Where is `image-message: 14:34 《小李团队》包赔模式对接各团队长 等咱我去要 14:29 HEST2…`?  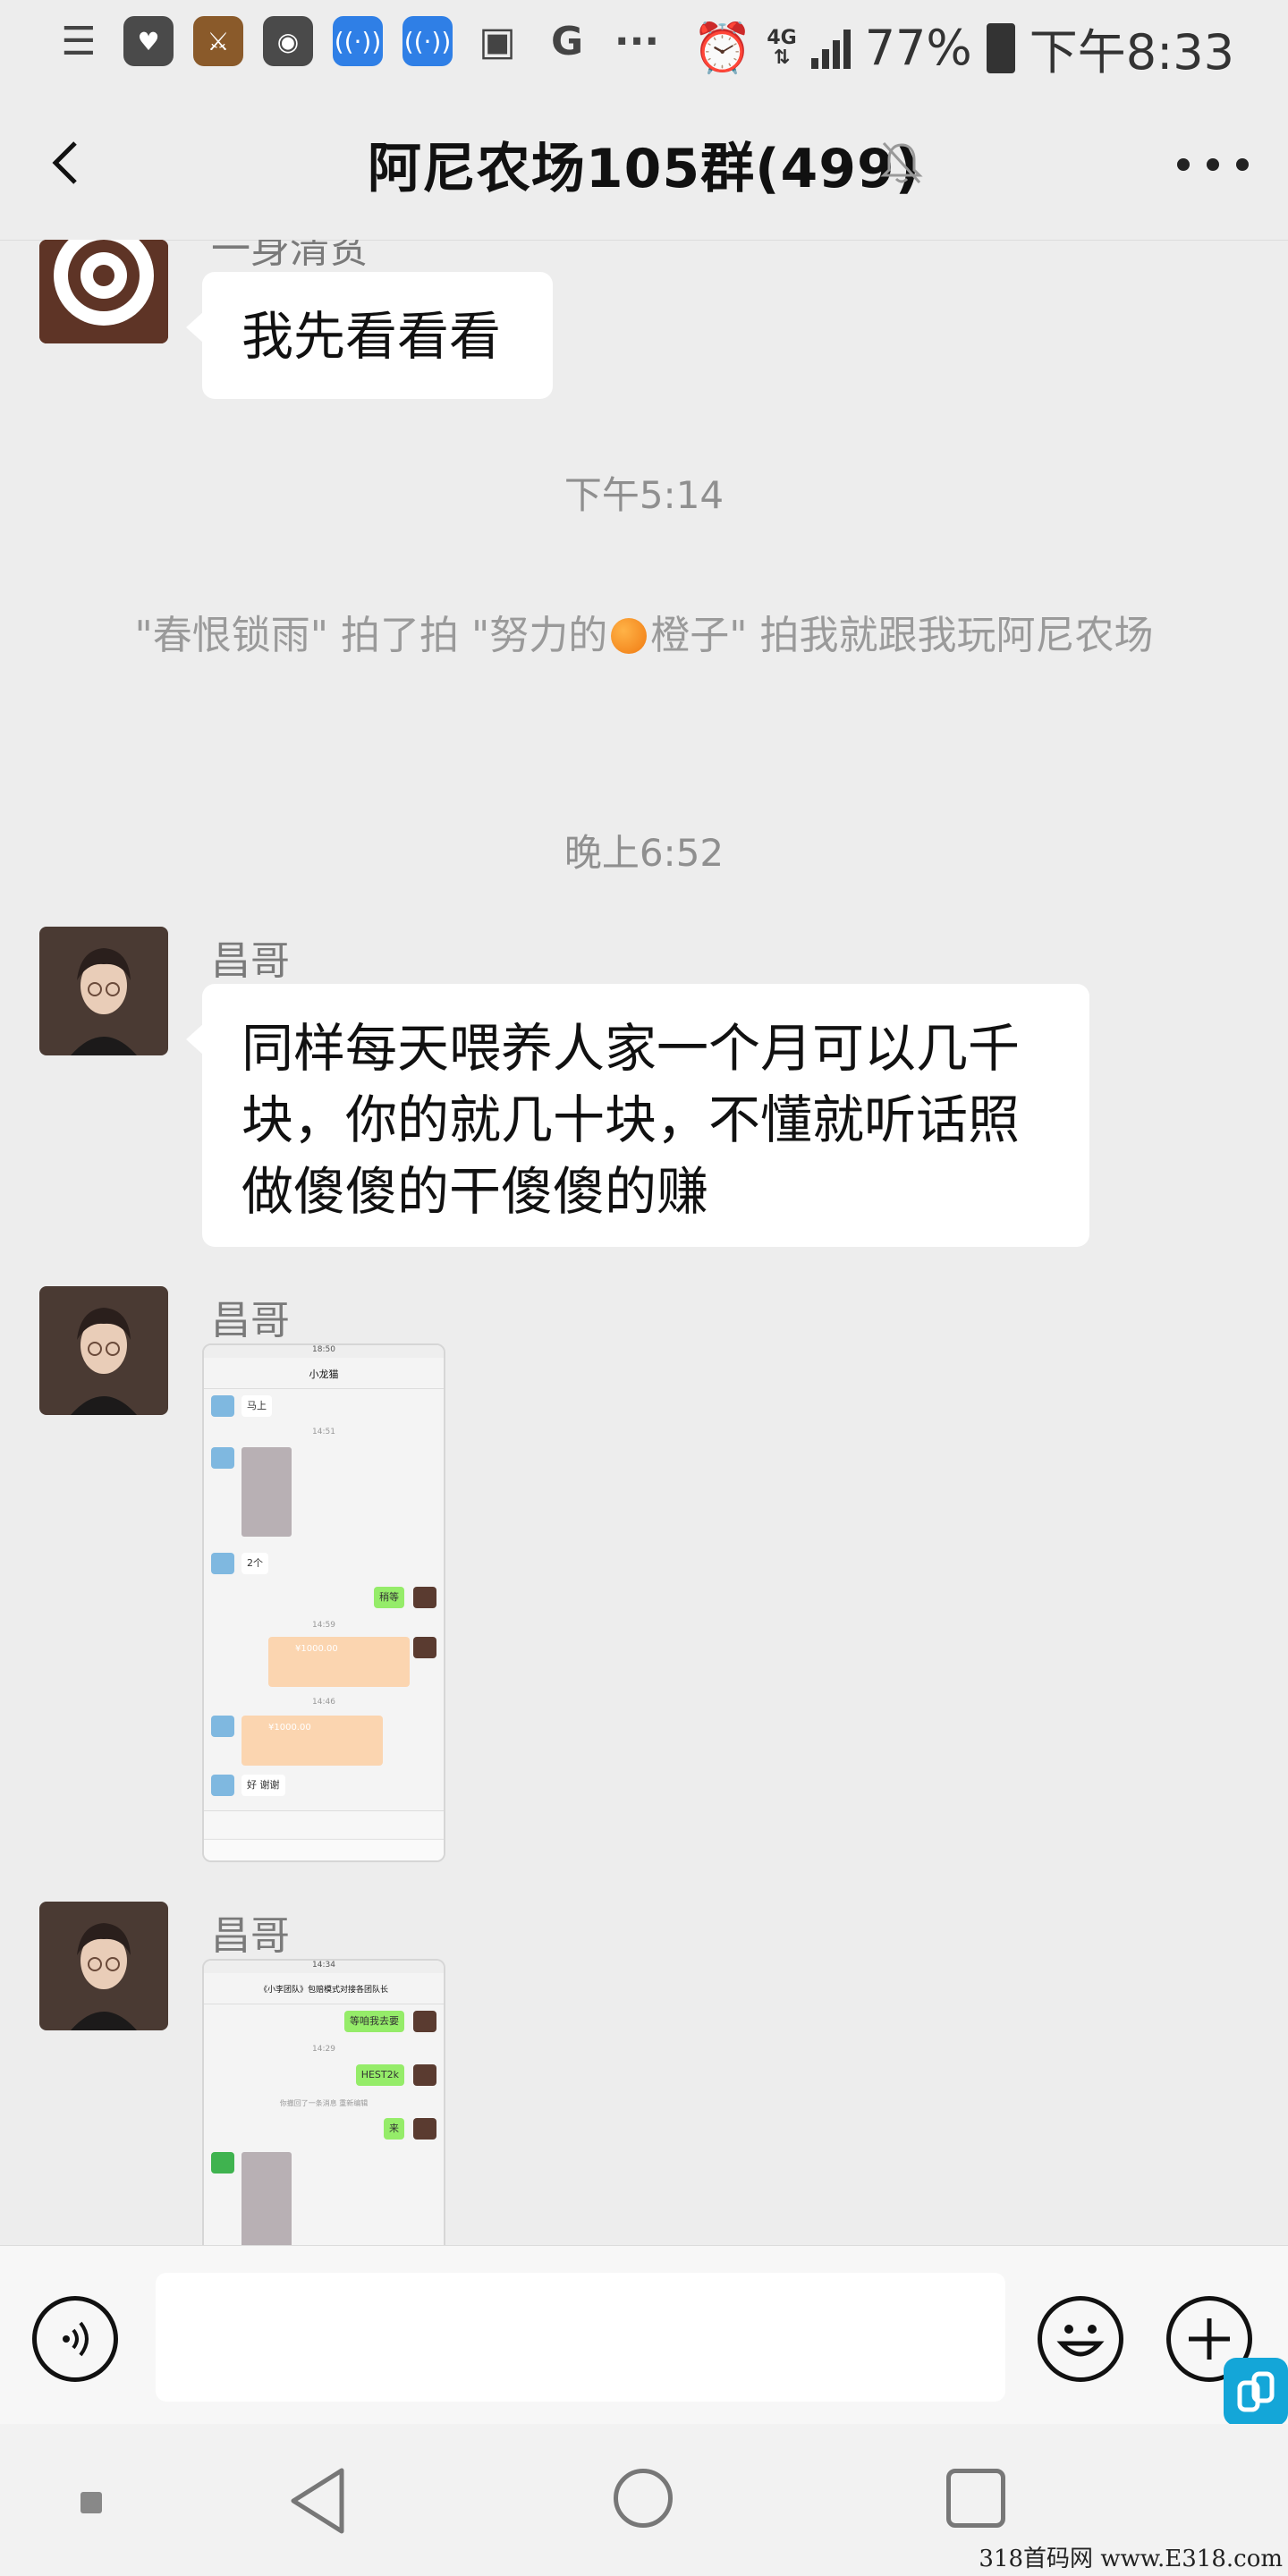
image-message: 14:34 《小李团队》包赔模式对接各团队长 等咱我去要 14:29 HEST2… is located at coordinates (323, 2102).